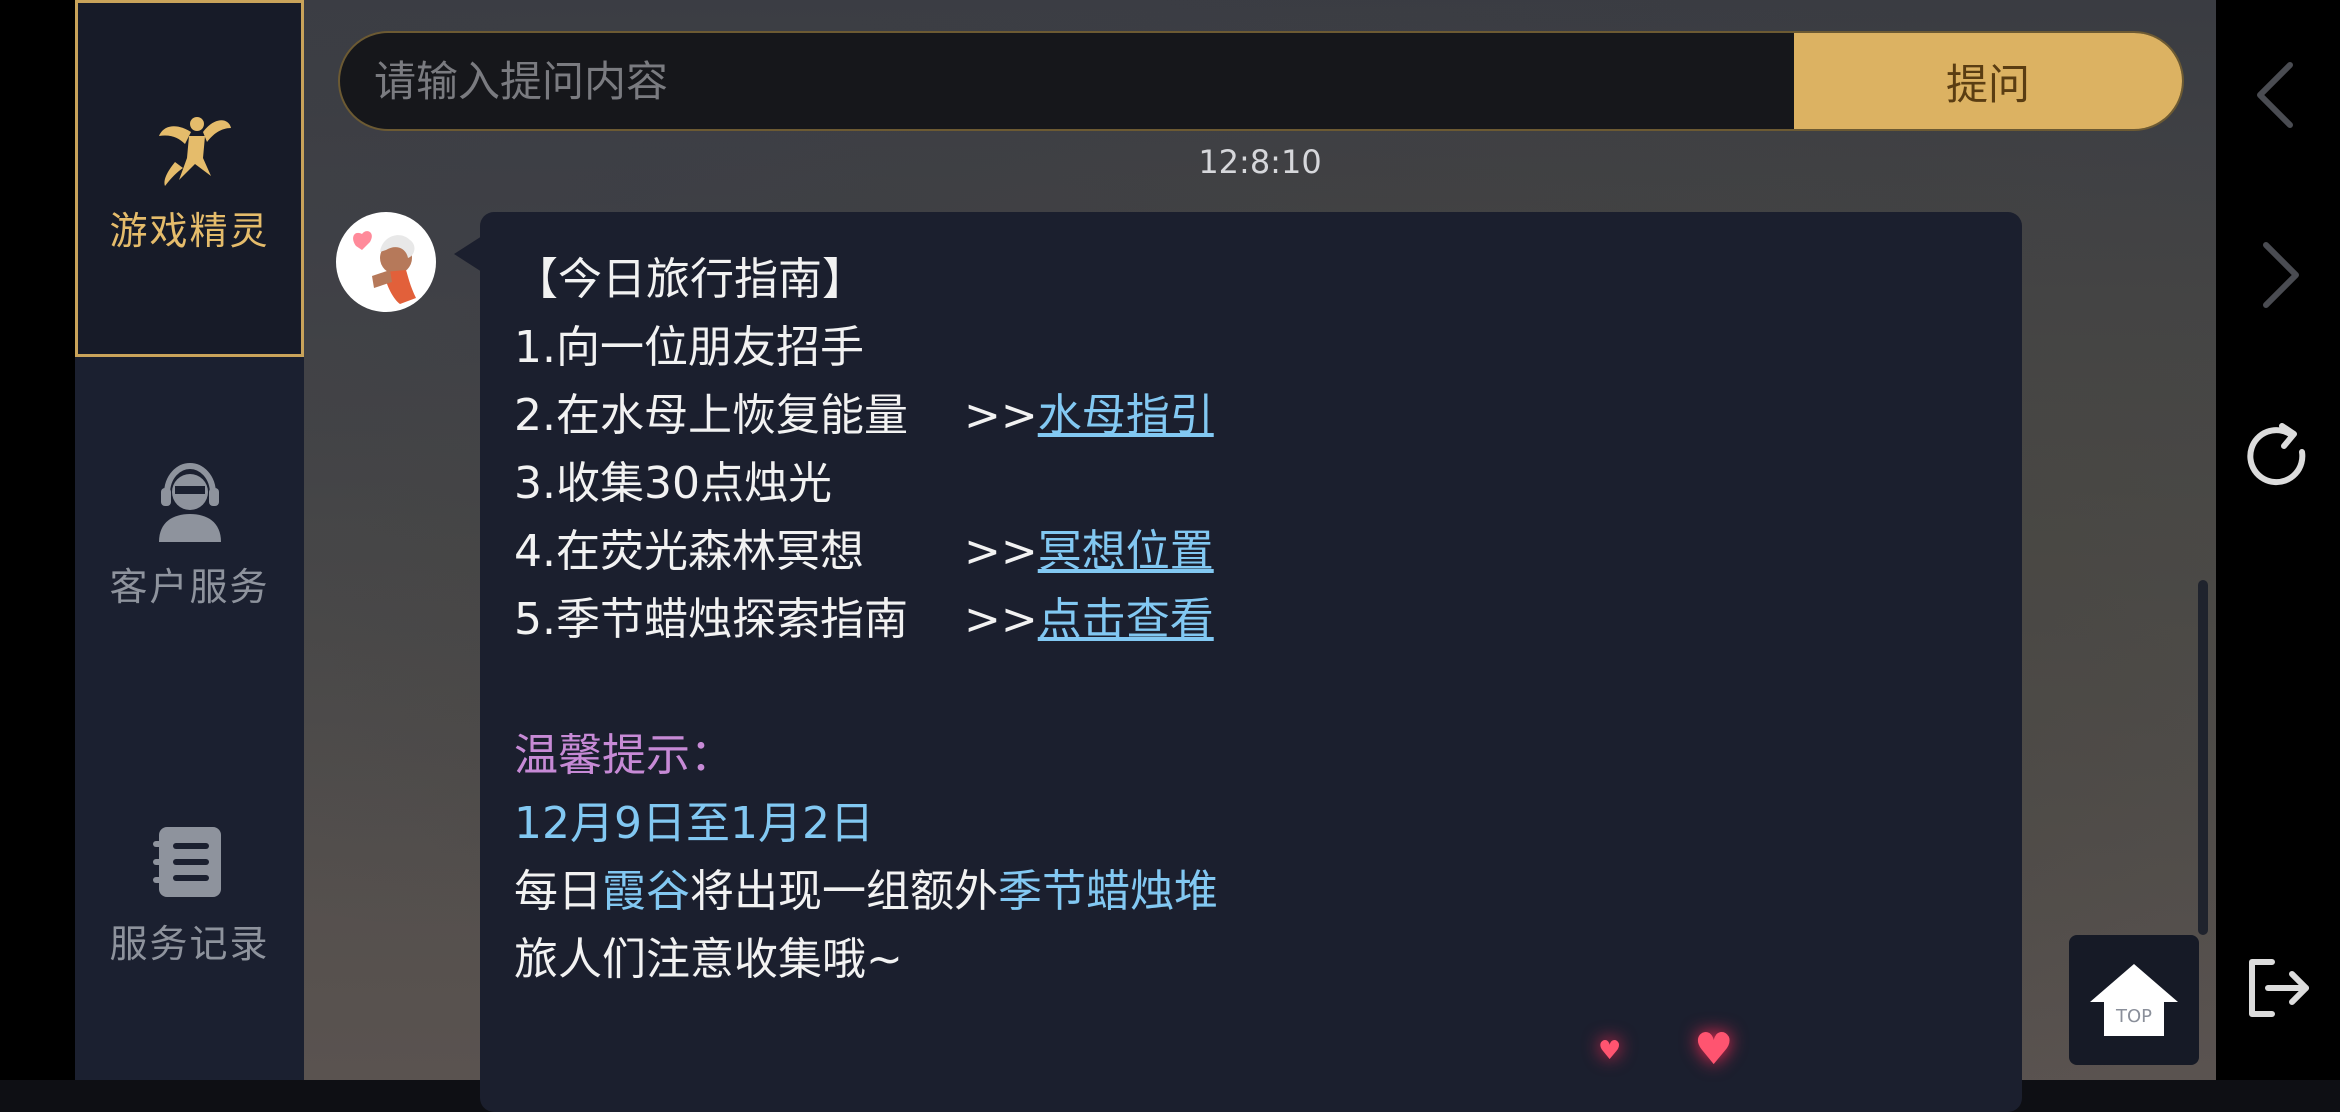  I want to click on tip-date: 12月9日至1月2日, so click(694, 823).